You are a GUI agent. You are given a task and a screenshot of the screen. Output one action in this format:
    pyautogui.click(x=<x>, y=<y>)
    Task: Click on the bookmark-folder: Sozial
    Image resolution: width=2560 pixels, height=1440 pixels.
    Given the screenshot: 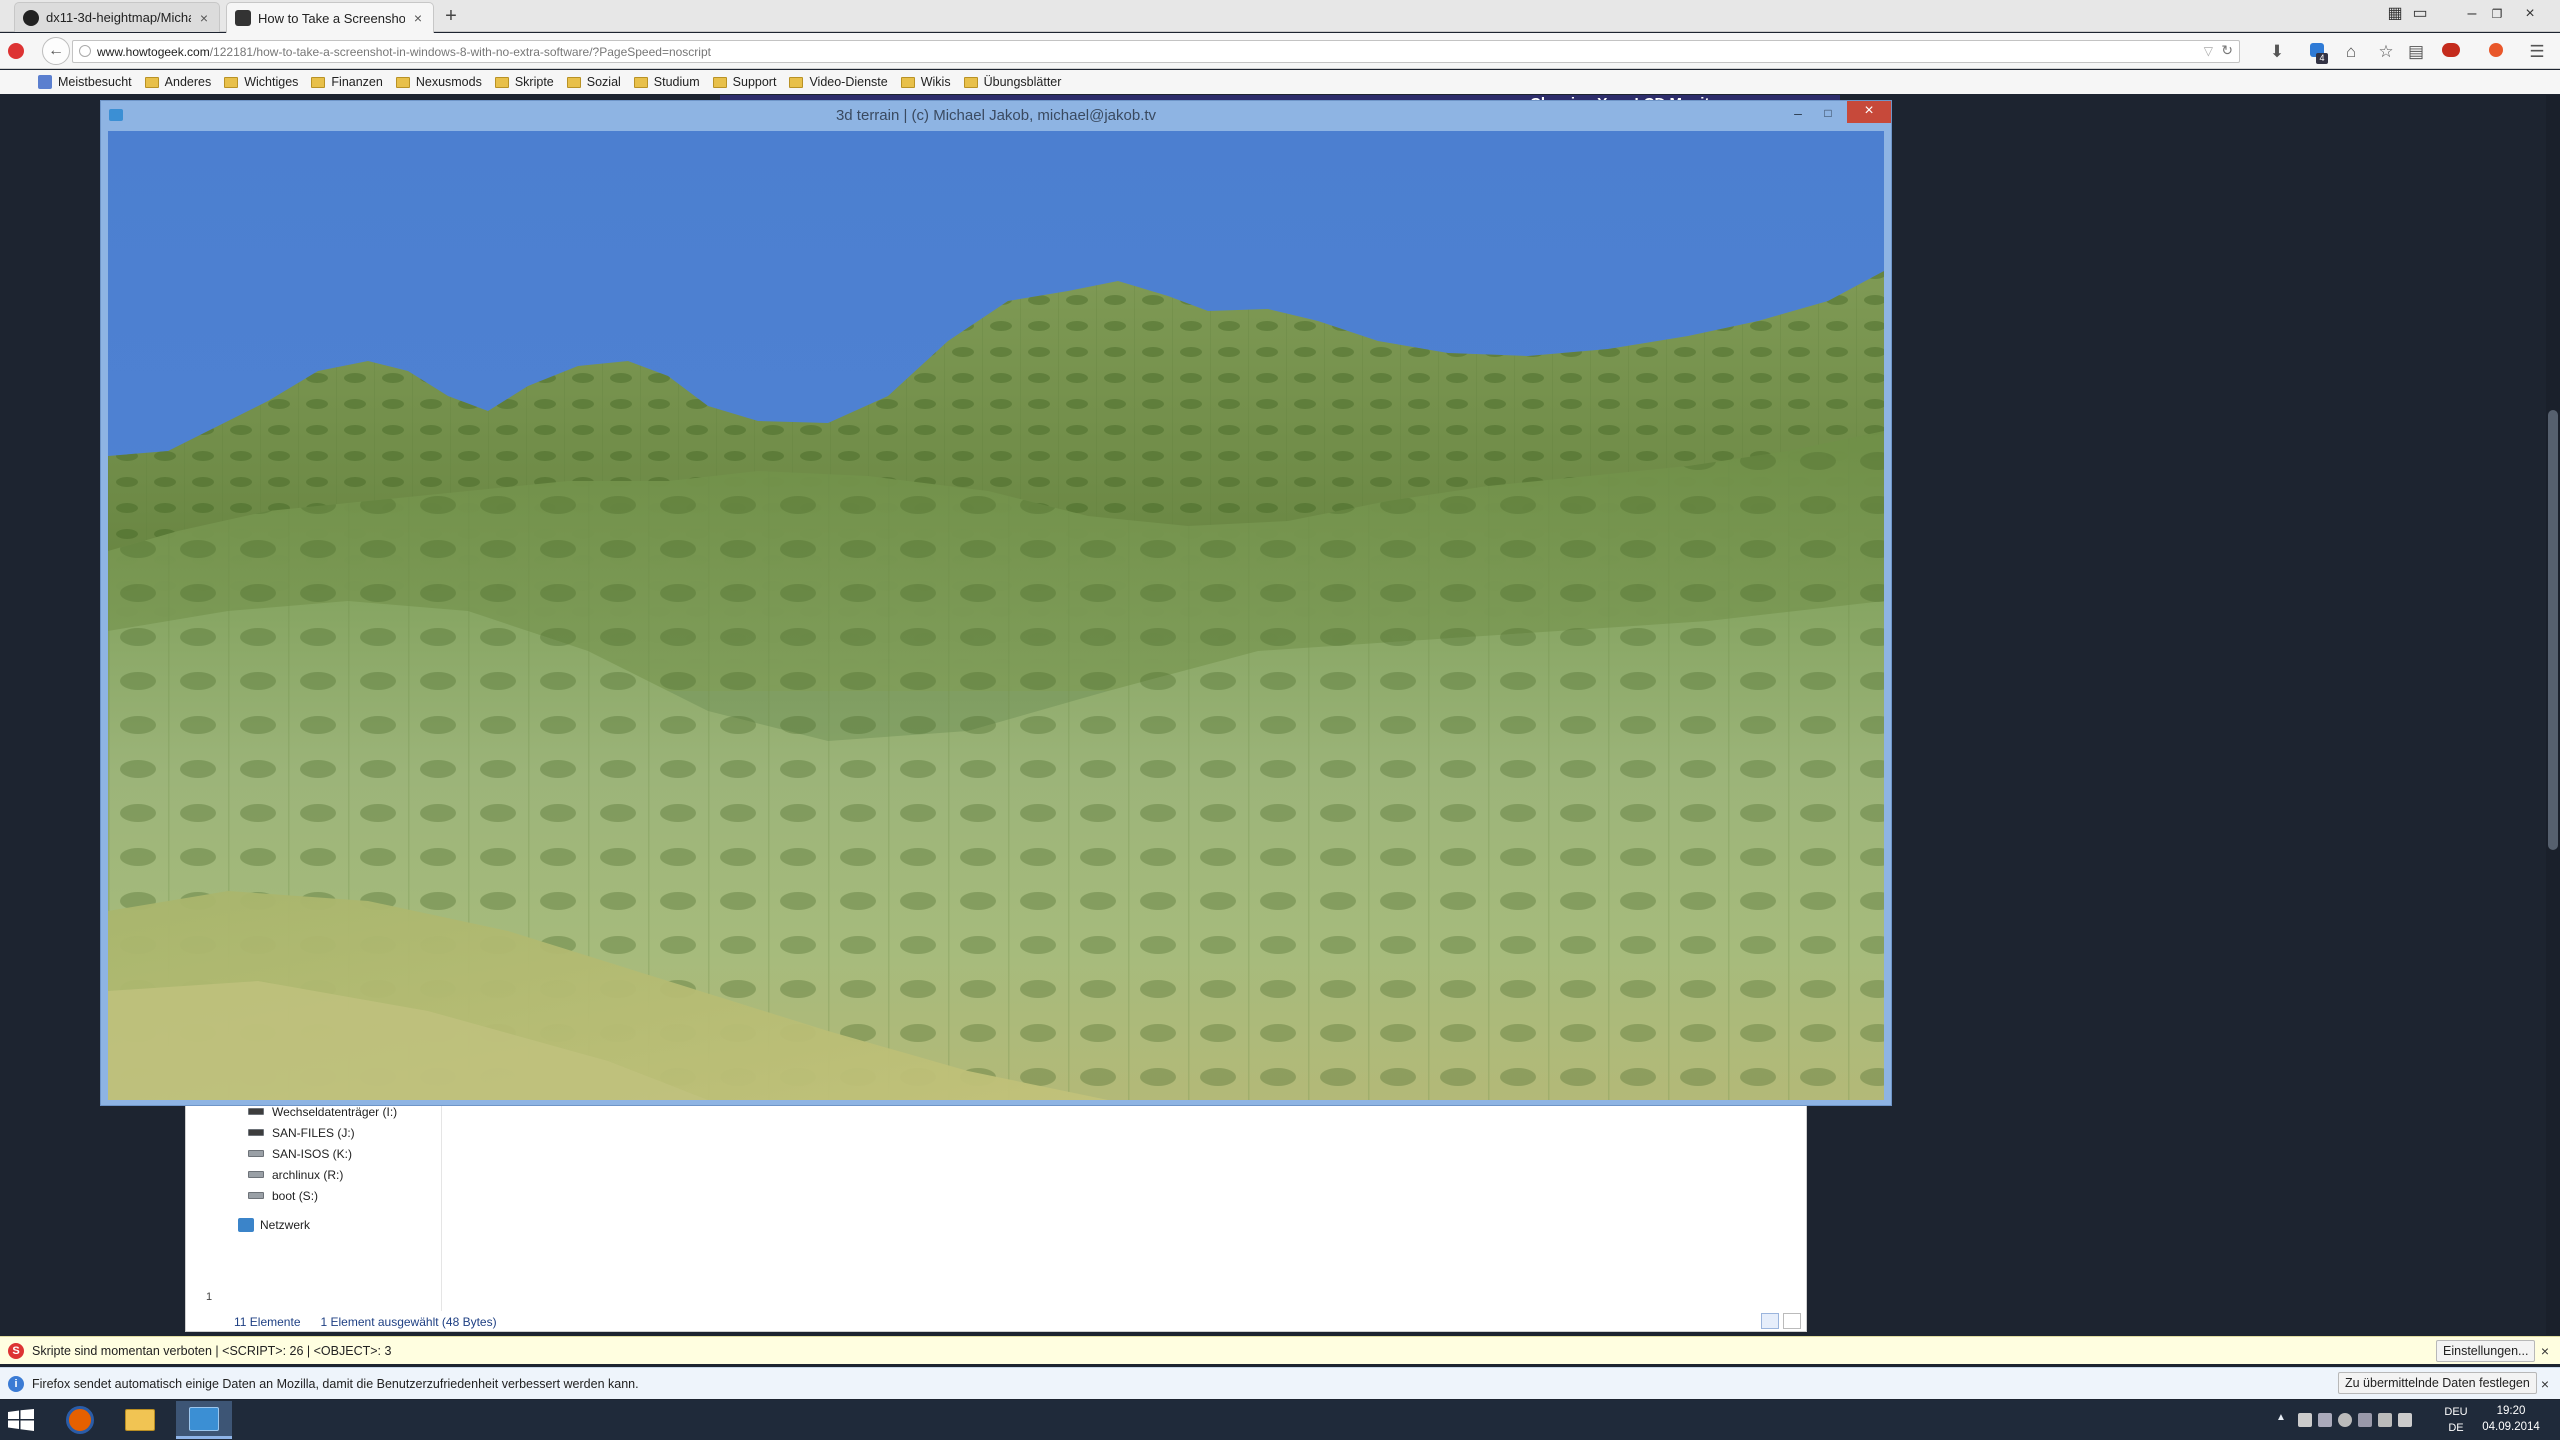 What is the action you would take?
    pyautogui.click(x=593, y=82)
    